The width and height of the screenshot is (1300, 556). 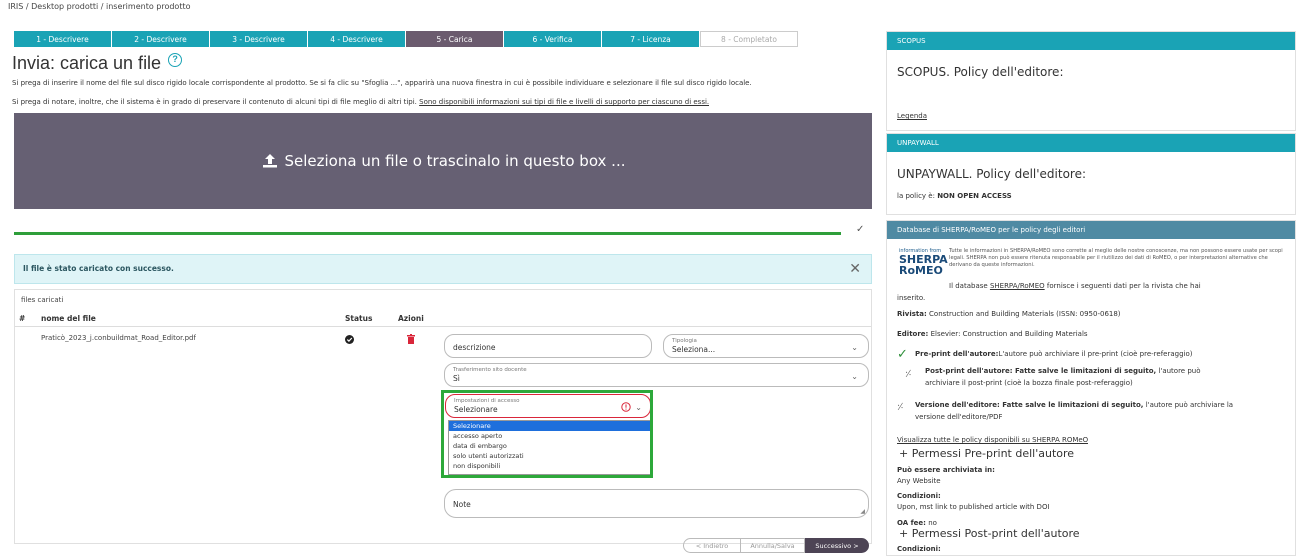 I want to click on preprint-label: Pre-print dell'autore:, so click(x=957, y=354).